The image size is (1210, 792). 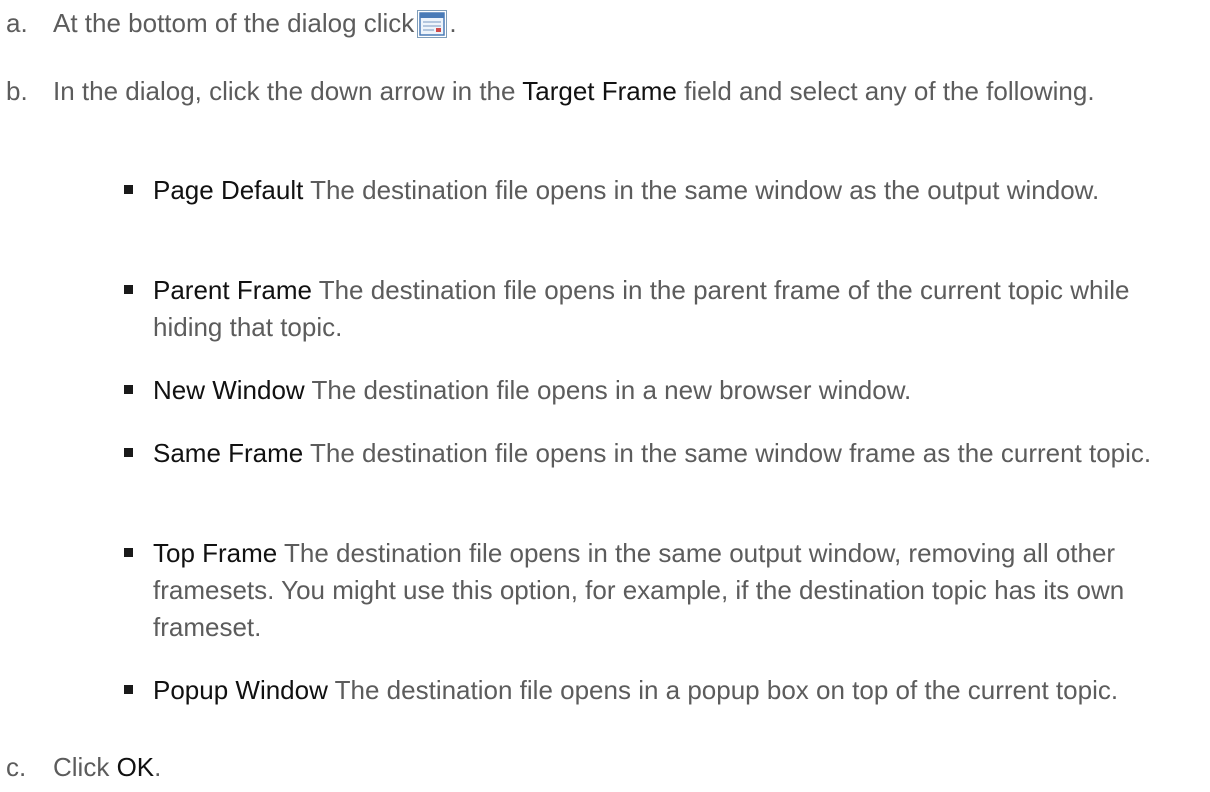 What do you see at coordinates (215, 553) in the screenshot?
I see `option-term: Top Frame` at bounding box center [215, 553].